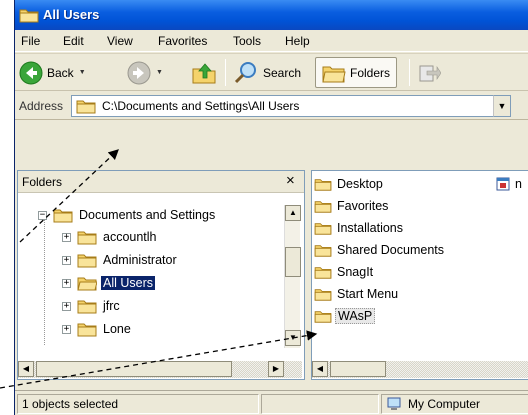  Describe the element at coordinates (297, 41) in the screenshot. I see `menu-help: Help` at that location.